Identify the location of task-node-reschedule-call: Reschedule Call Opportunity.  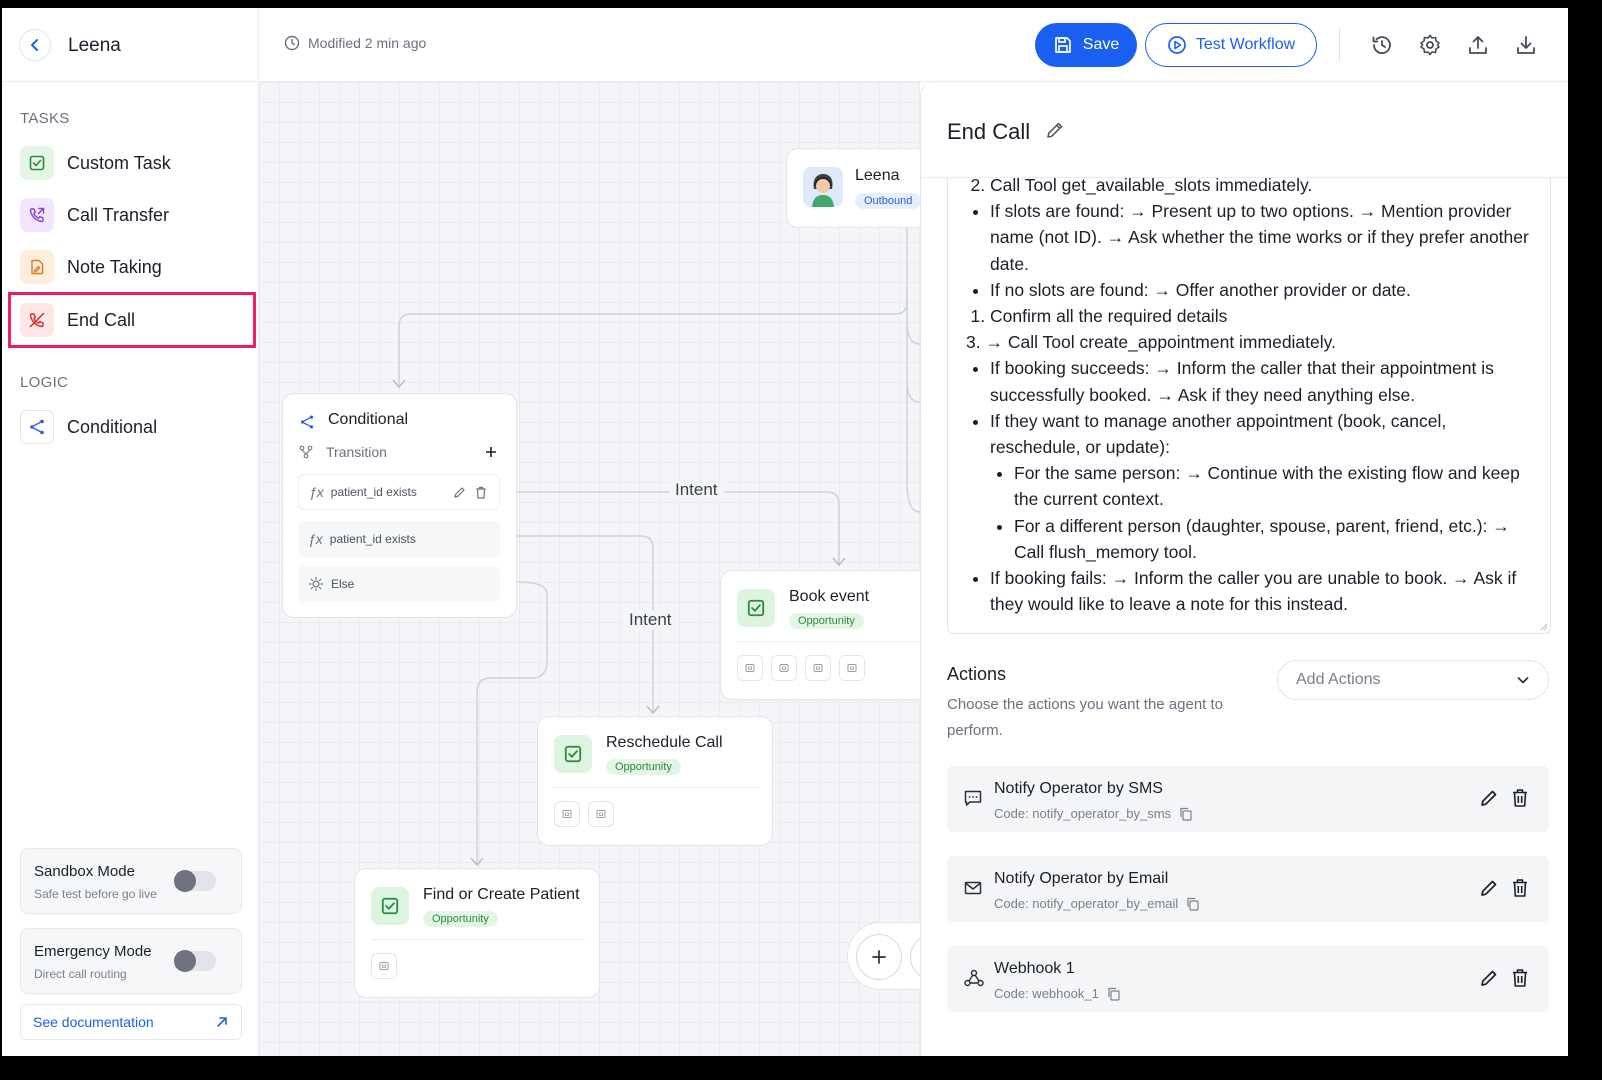
(655, 781).